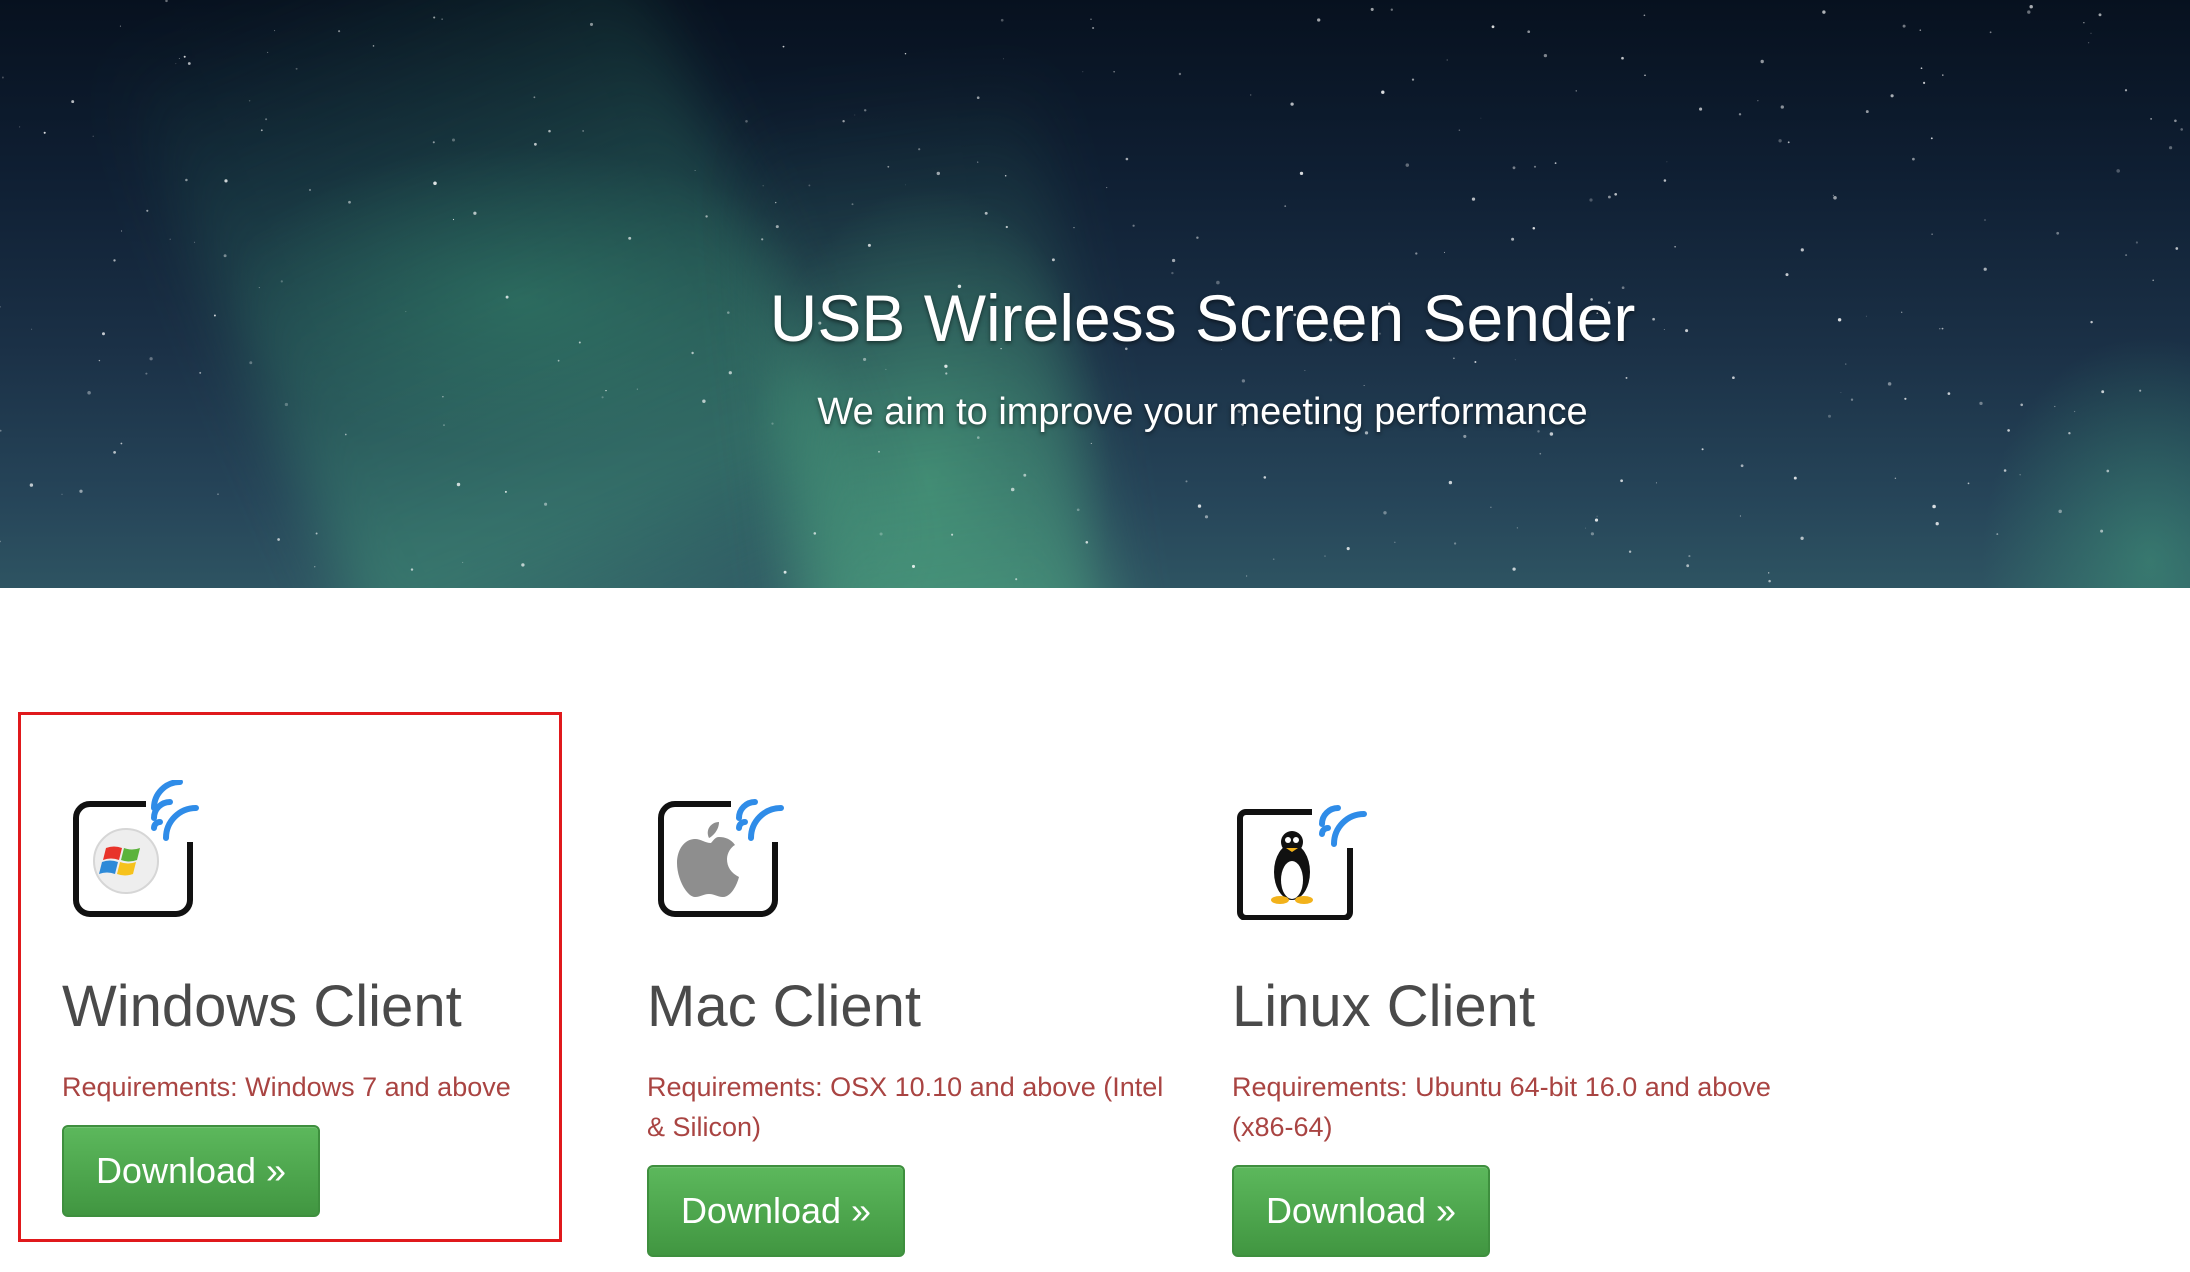 Image resolution: width=2190 pixels, height=1272 pixels. Describe the element at coordinates (1361, 1211) in the screenshot. I see `linux-download-button: Download »` at that location.